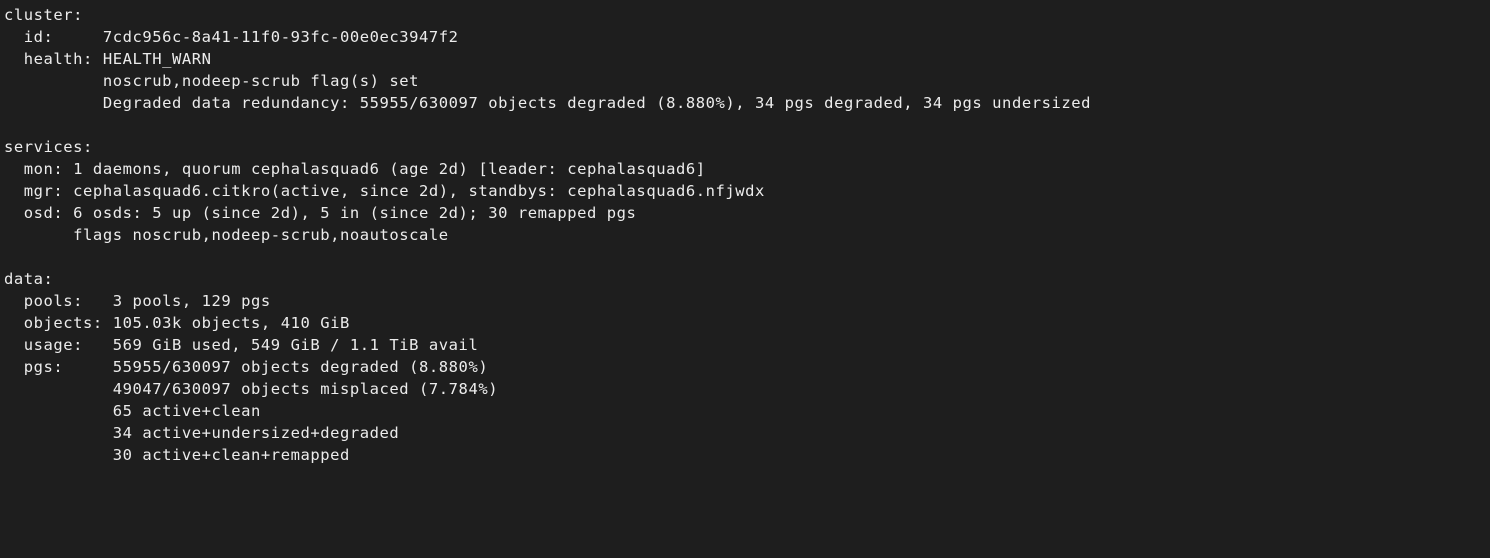 The height and width of the screenshot is (558, 1490). I want to click on data-pgs-active-clean-line: 65 active+clean, so click(132, 411).